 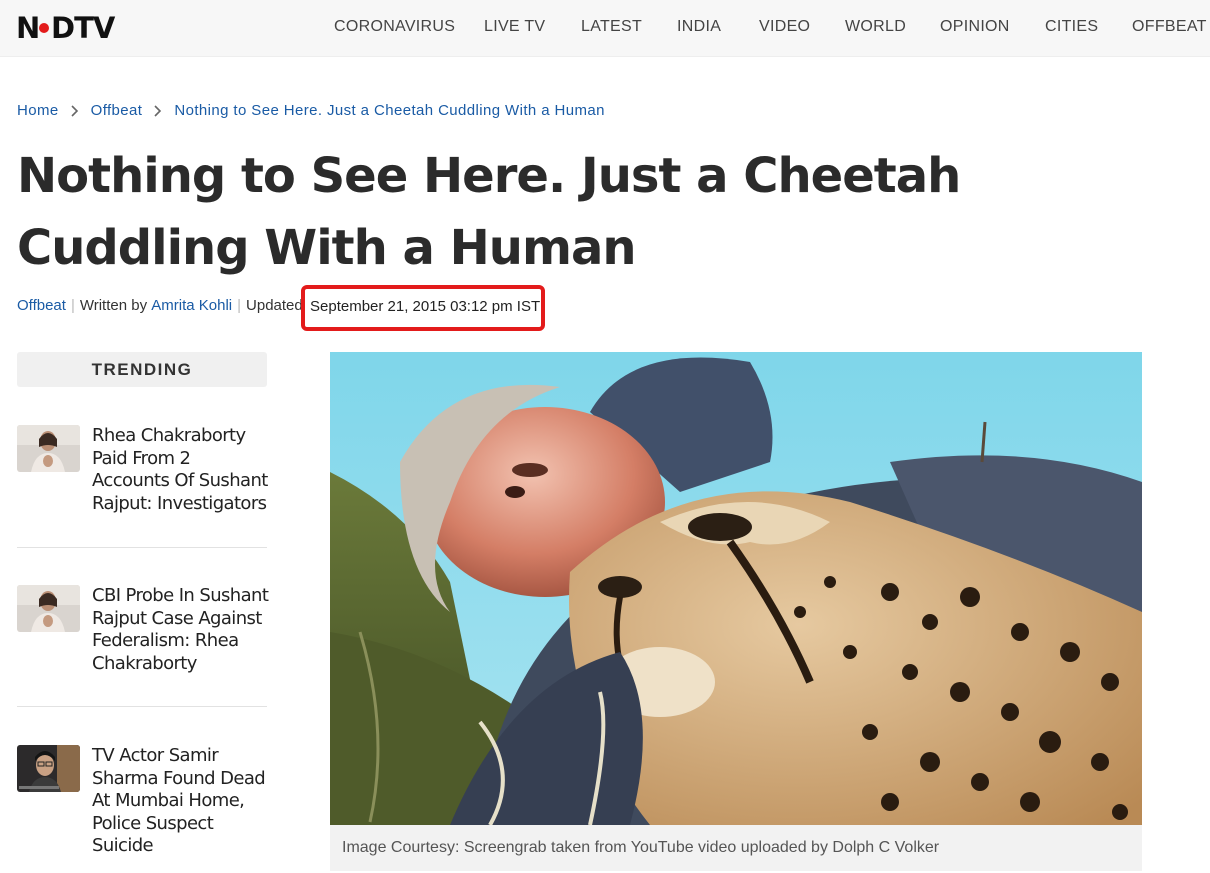 I want to click on nav-item-cities: CITIES, so click(x=1071, y=27).